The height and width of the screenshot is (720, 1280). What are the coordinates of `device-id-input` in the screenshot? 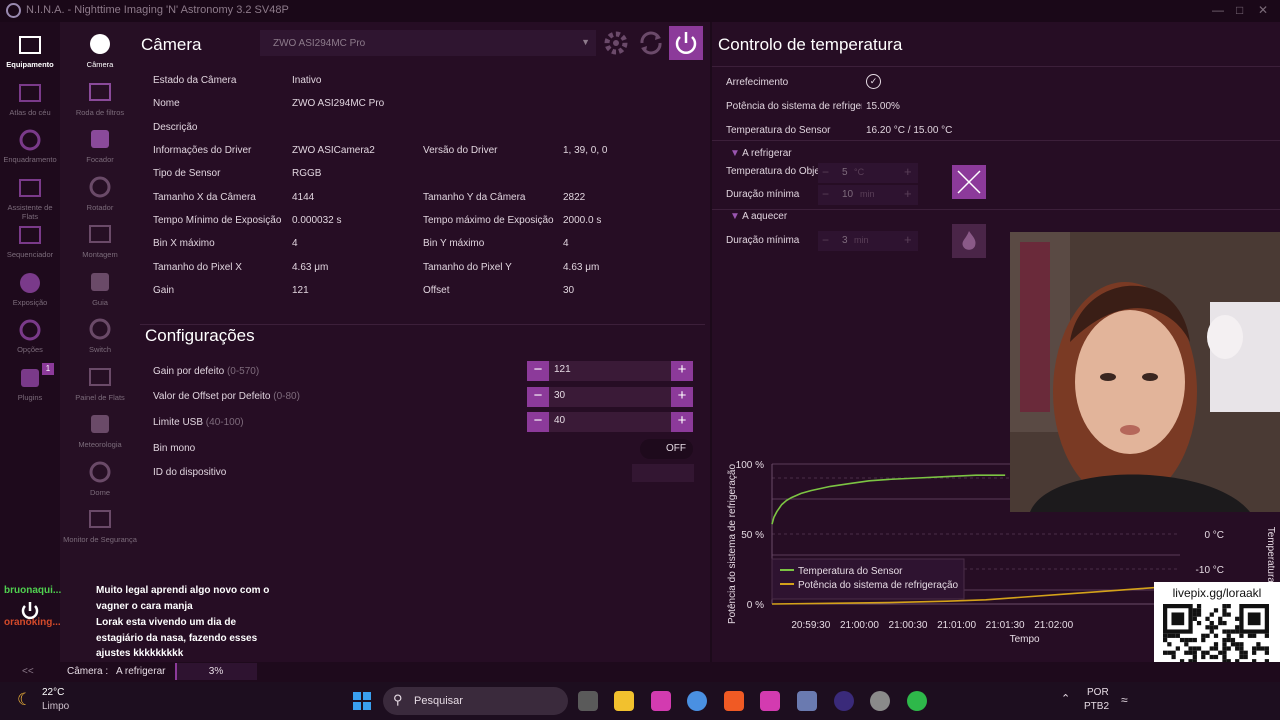 It's located at (663, 473).